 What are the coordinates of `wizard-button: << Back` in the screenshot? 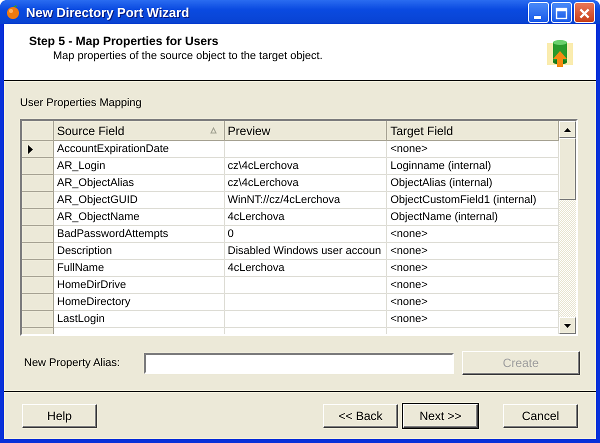 It's located at (360, 416).